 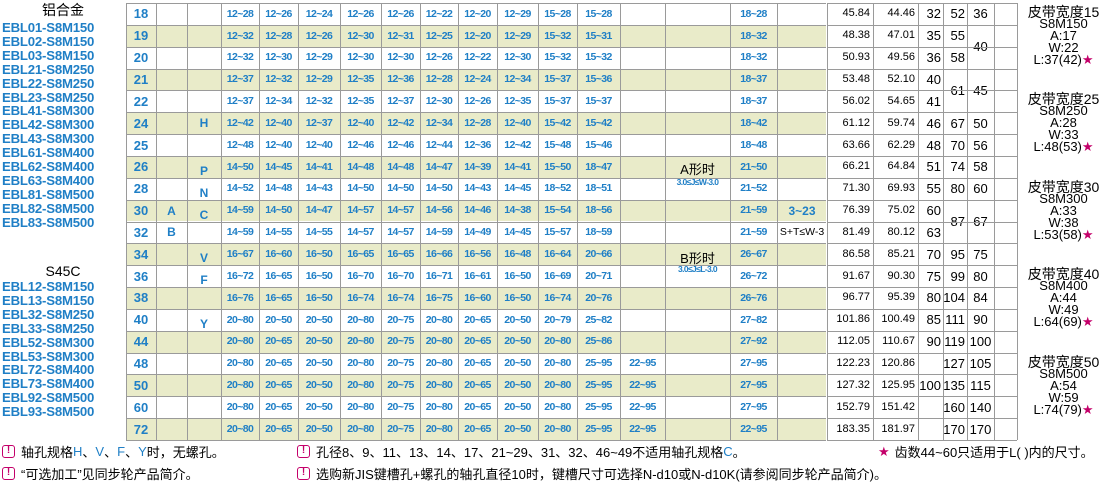 What do you see at coordinates (557, 122) in the screenshot?
I see `bore-range-cell: 15~42` at bounding box center [557, 122].